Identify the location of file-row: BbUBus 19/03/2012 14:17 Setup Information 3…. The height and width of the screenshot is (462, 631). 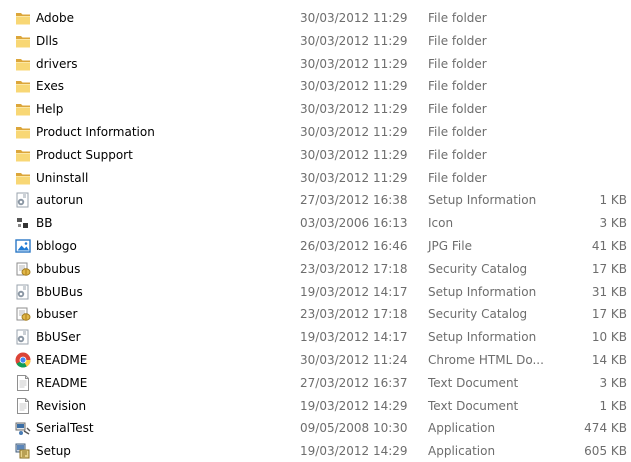
(315, 292).